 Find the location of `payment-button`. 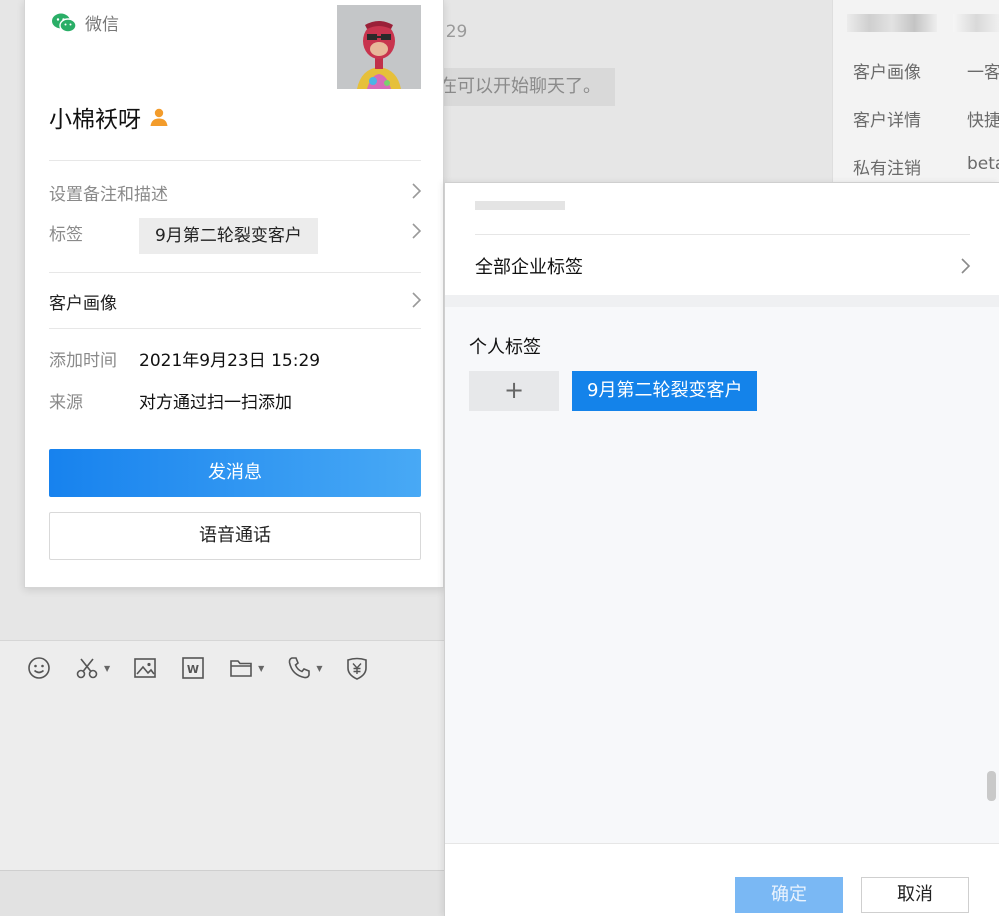

payment-button is located at coordinates (357, 668).